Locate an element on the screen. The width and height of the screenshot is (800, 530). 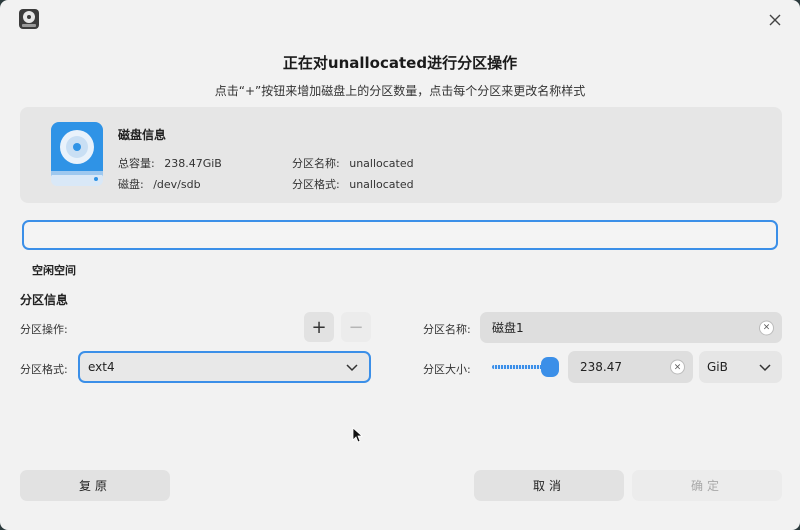
dialog-title: 正在对unallocated进行分区操作 is located at coordinates (400, 63).